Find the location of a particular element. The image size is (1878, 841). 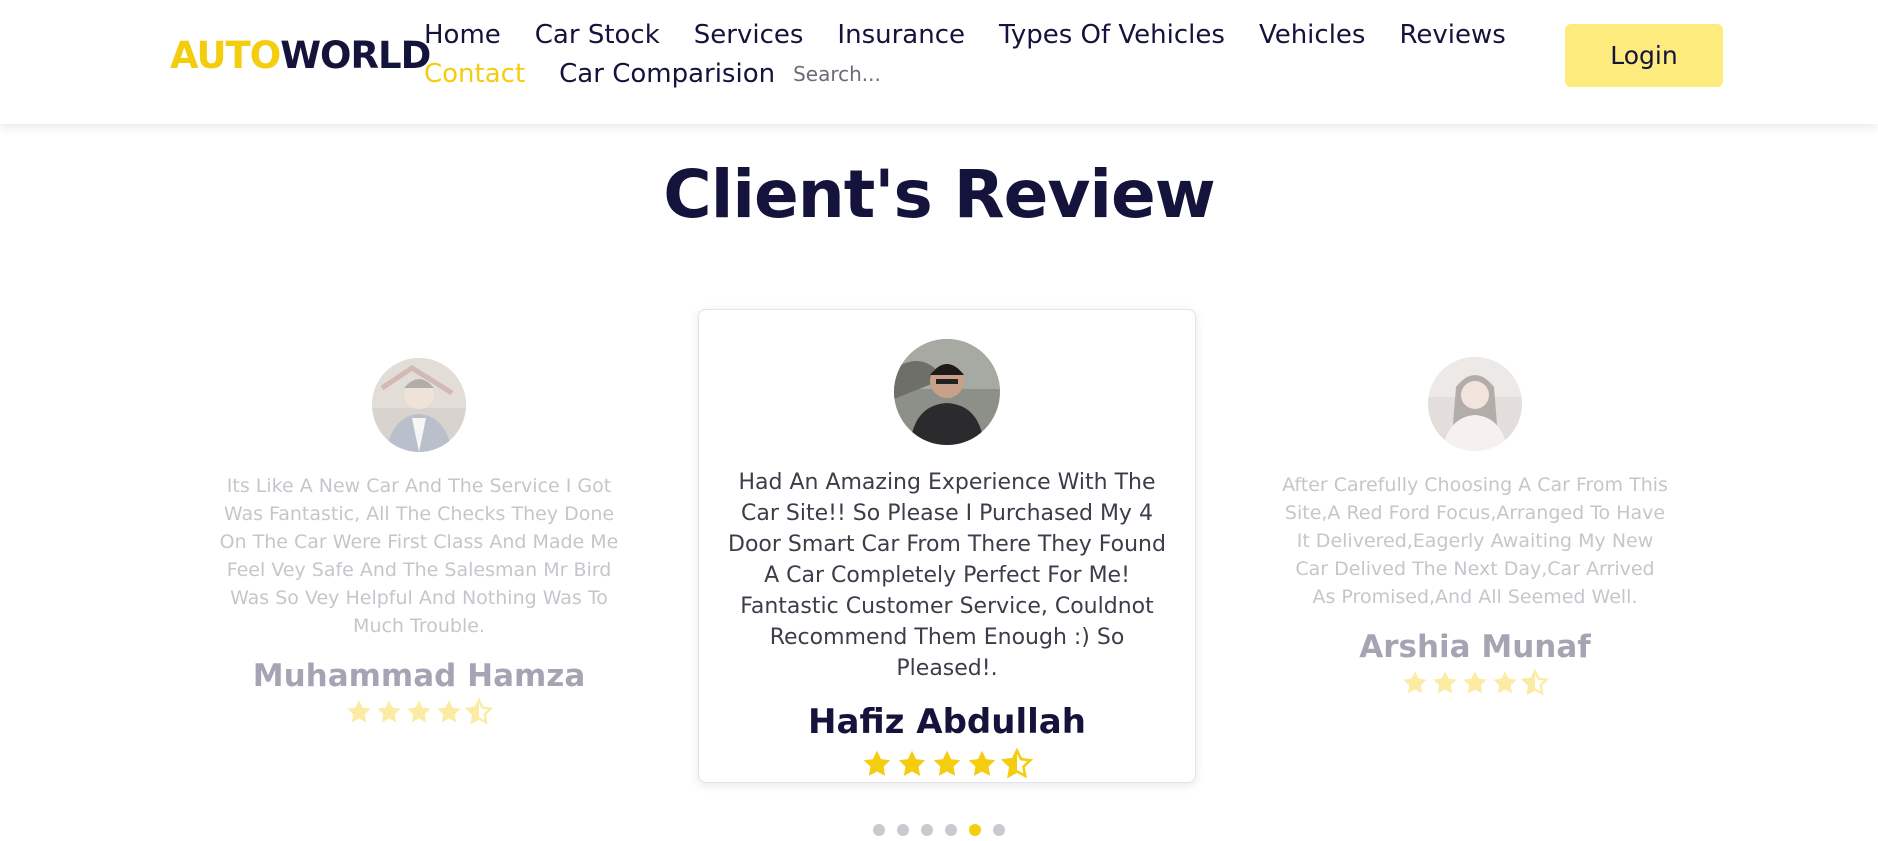

nav-services: Services is located at coordinates (749, 35).